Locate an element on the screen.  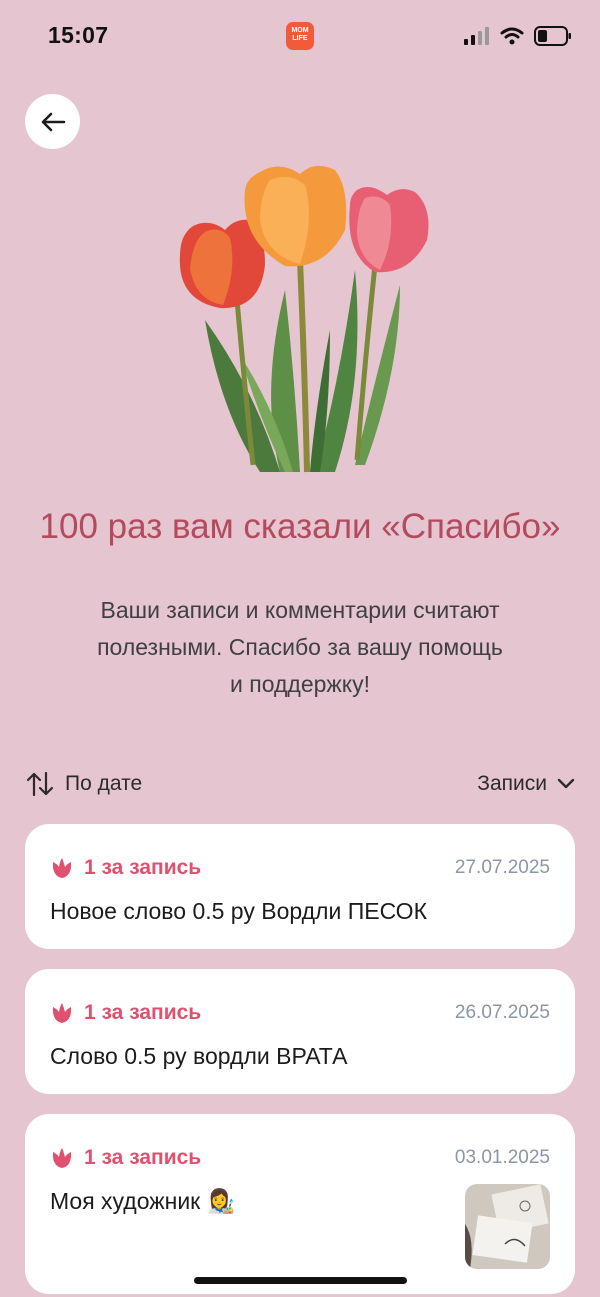
filter-dropdown: Записи is located at coordinates (526, 784).